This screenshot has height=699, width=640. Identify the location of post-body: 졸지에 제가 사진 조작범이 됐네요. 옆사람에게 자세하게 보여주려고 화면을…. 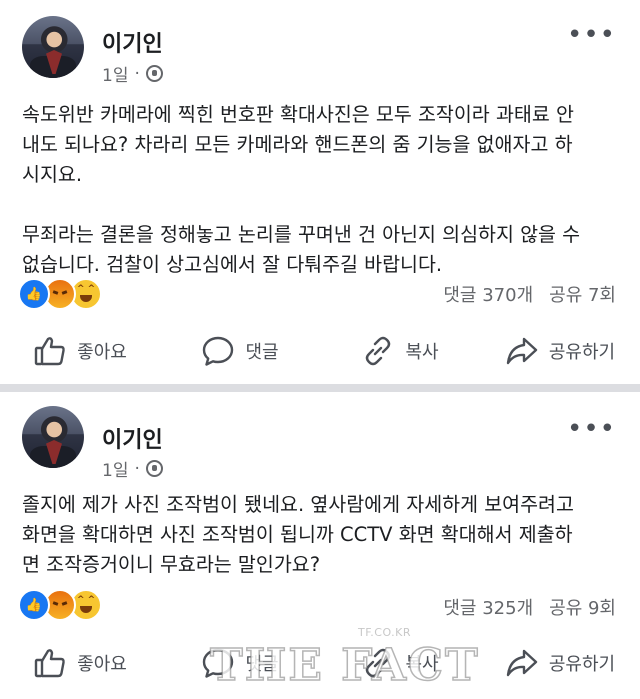
(325, 535).